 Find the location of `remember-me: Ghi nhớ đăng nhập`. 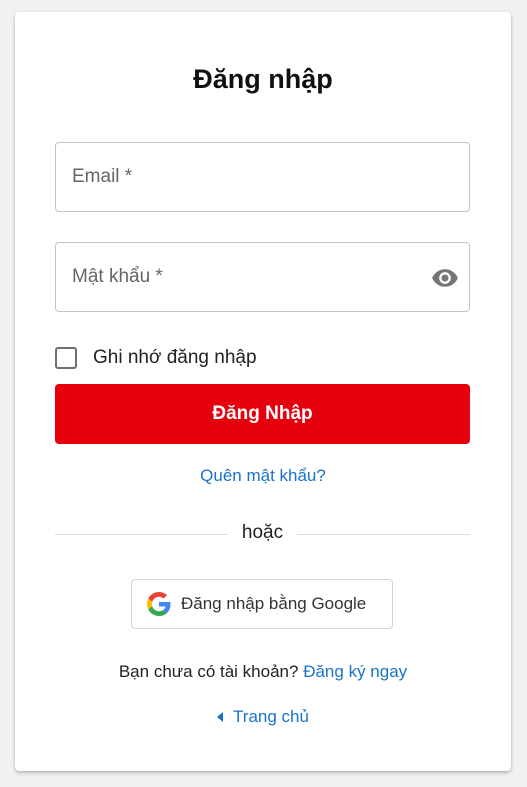

remember-me: Ghi nhớ đăng nhập is located at coordinates (156, 358).